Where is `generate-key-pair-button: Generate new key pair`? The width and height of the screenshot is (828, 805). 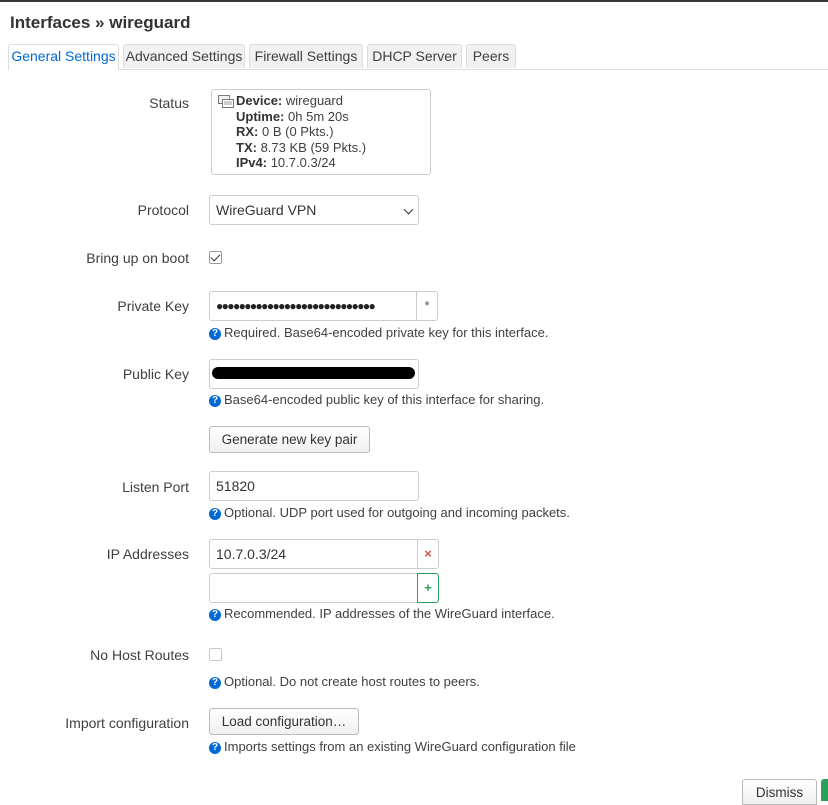
generate-key-pair-button: Generate new key pair is located at coordinates (289, 439).